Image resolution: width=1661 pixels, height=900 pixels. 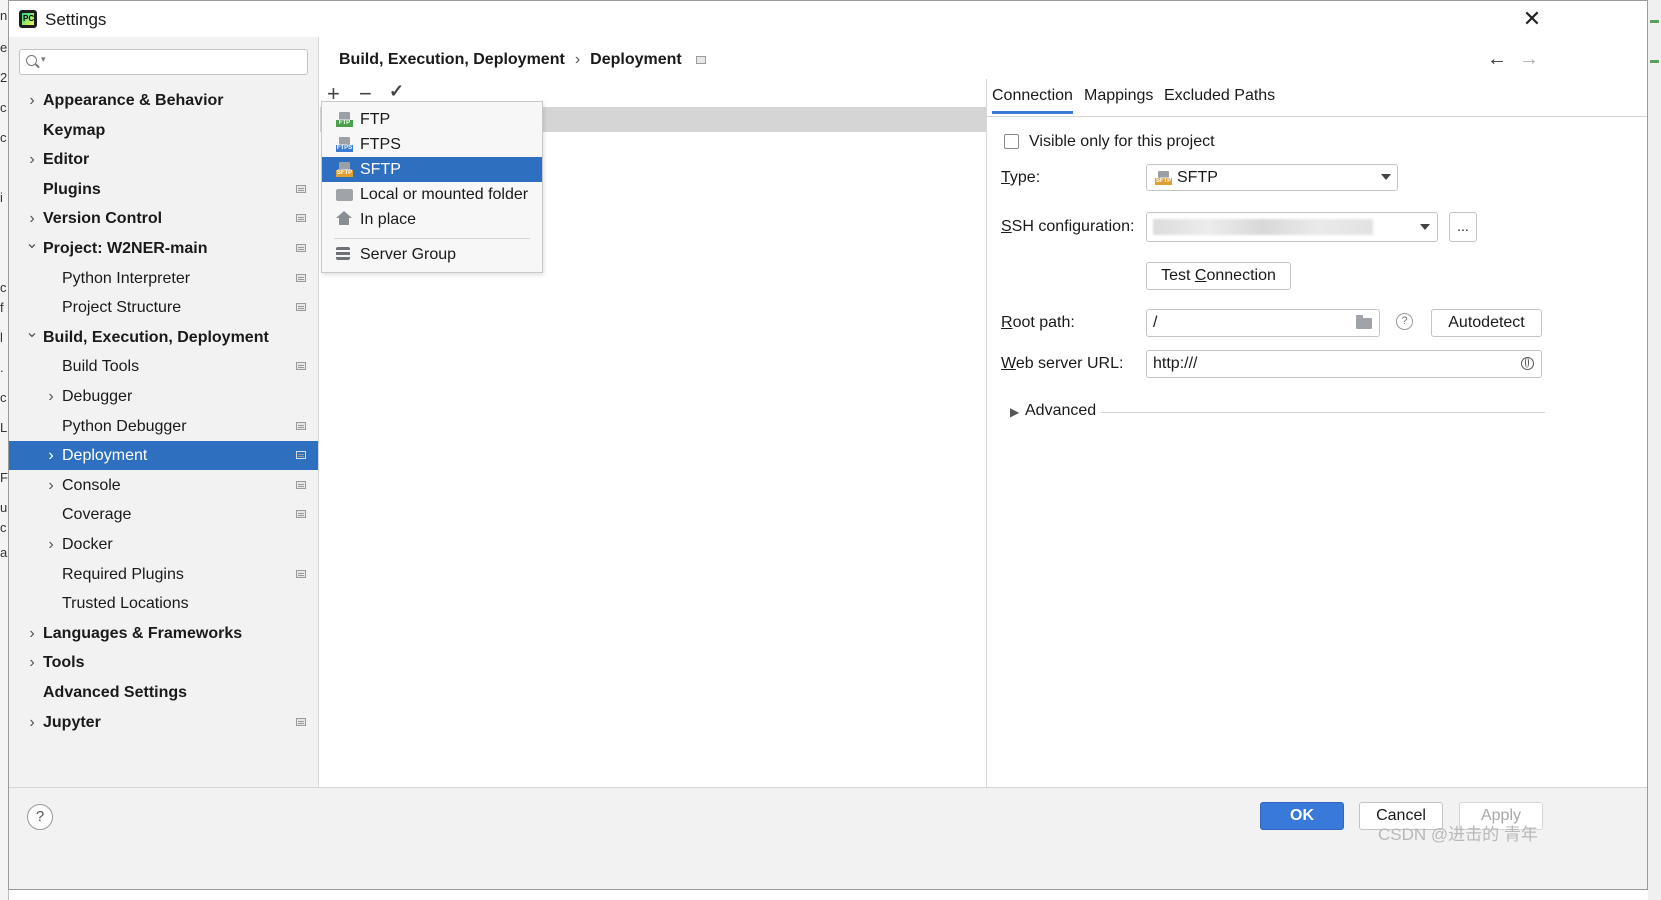 I want to click on advanced-section-toggle: Advanced, so click(x=1060, y=411).